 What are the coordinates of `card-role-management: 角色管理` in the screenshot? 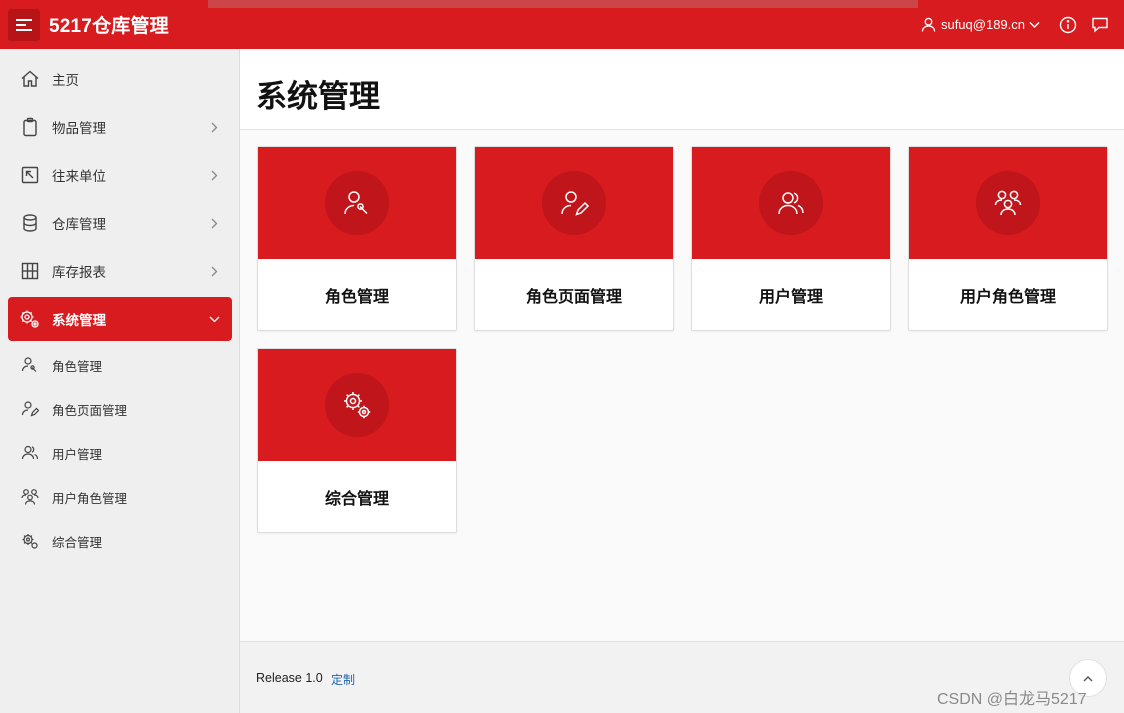 It's located at (357, 238).